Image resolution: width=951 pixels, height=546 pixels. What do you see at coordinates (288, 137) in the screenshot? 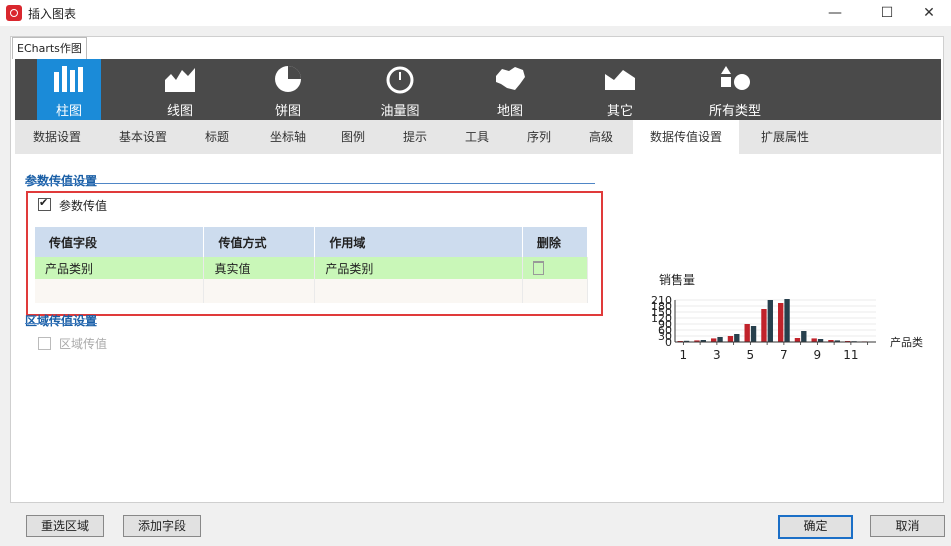
I see `tab-axis: 坐标轴` at bounding box center [288, 137].